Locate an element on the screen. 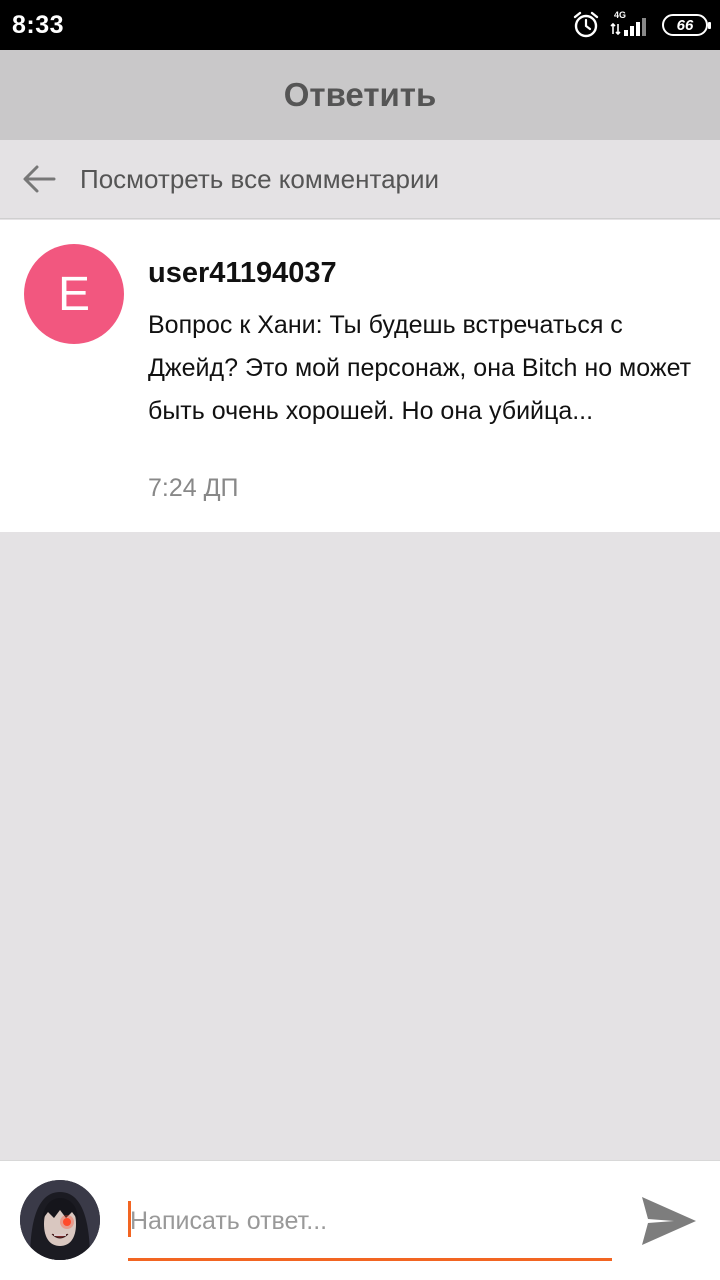  status-bar: 8:33 4G 66 is located at coordinates (360, 25).